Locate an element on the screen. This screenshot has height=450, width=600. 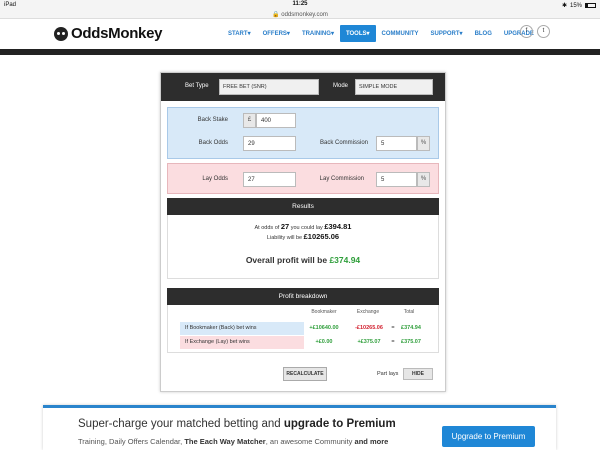
col-total: Total is located at coordinates (409, 312).